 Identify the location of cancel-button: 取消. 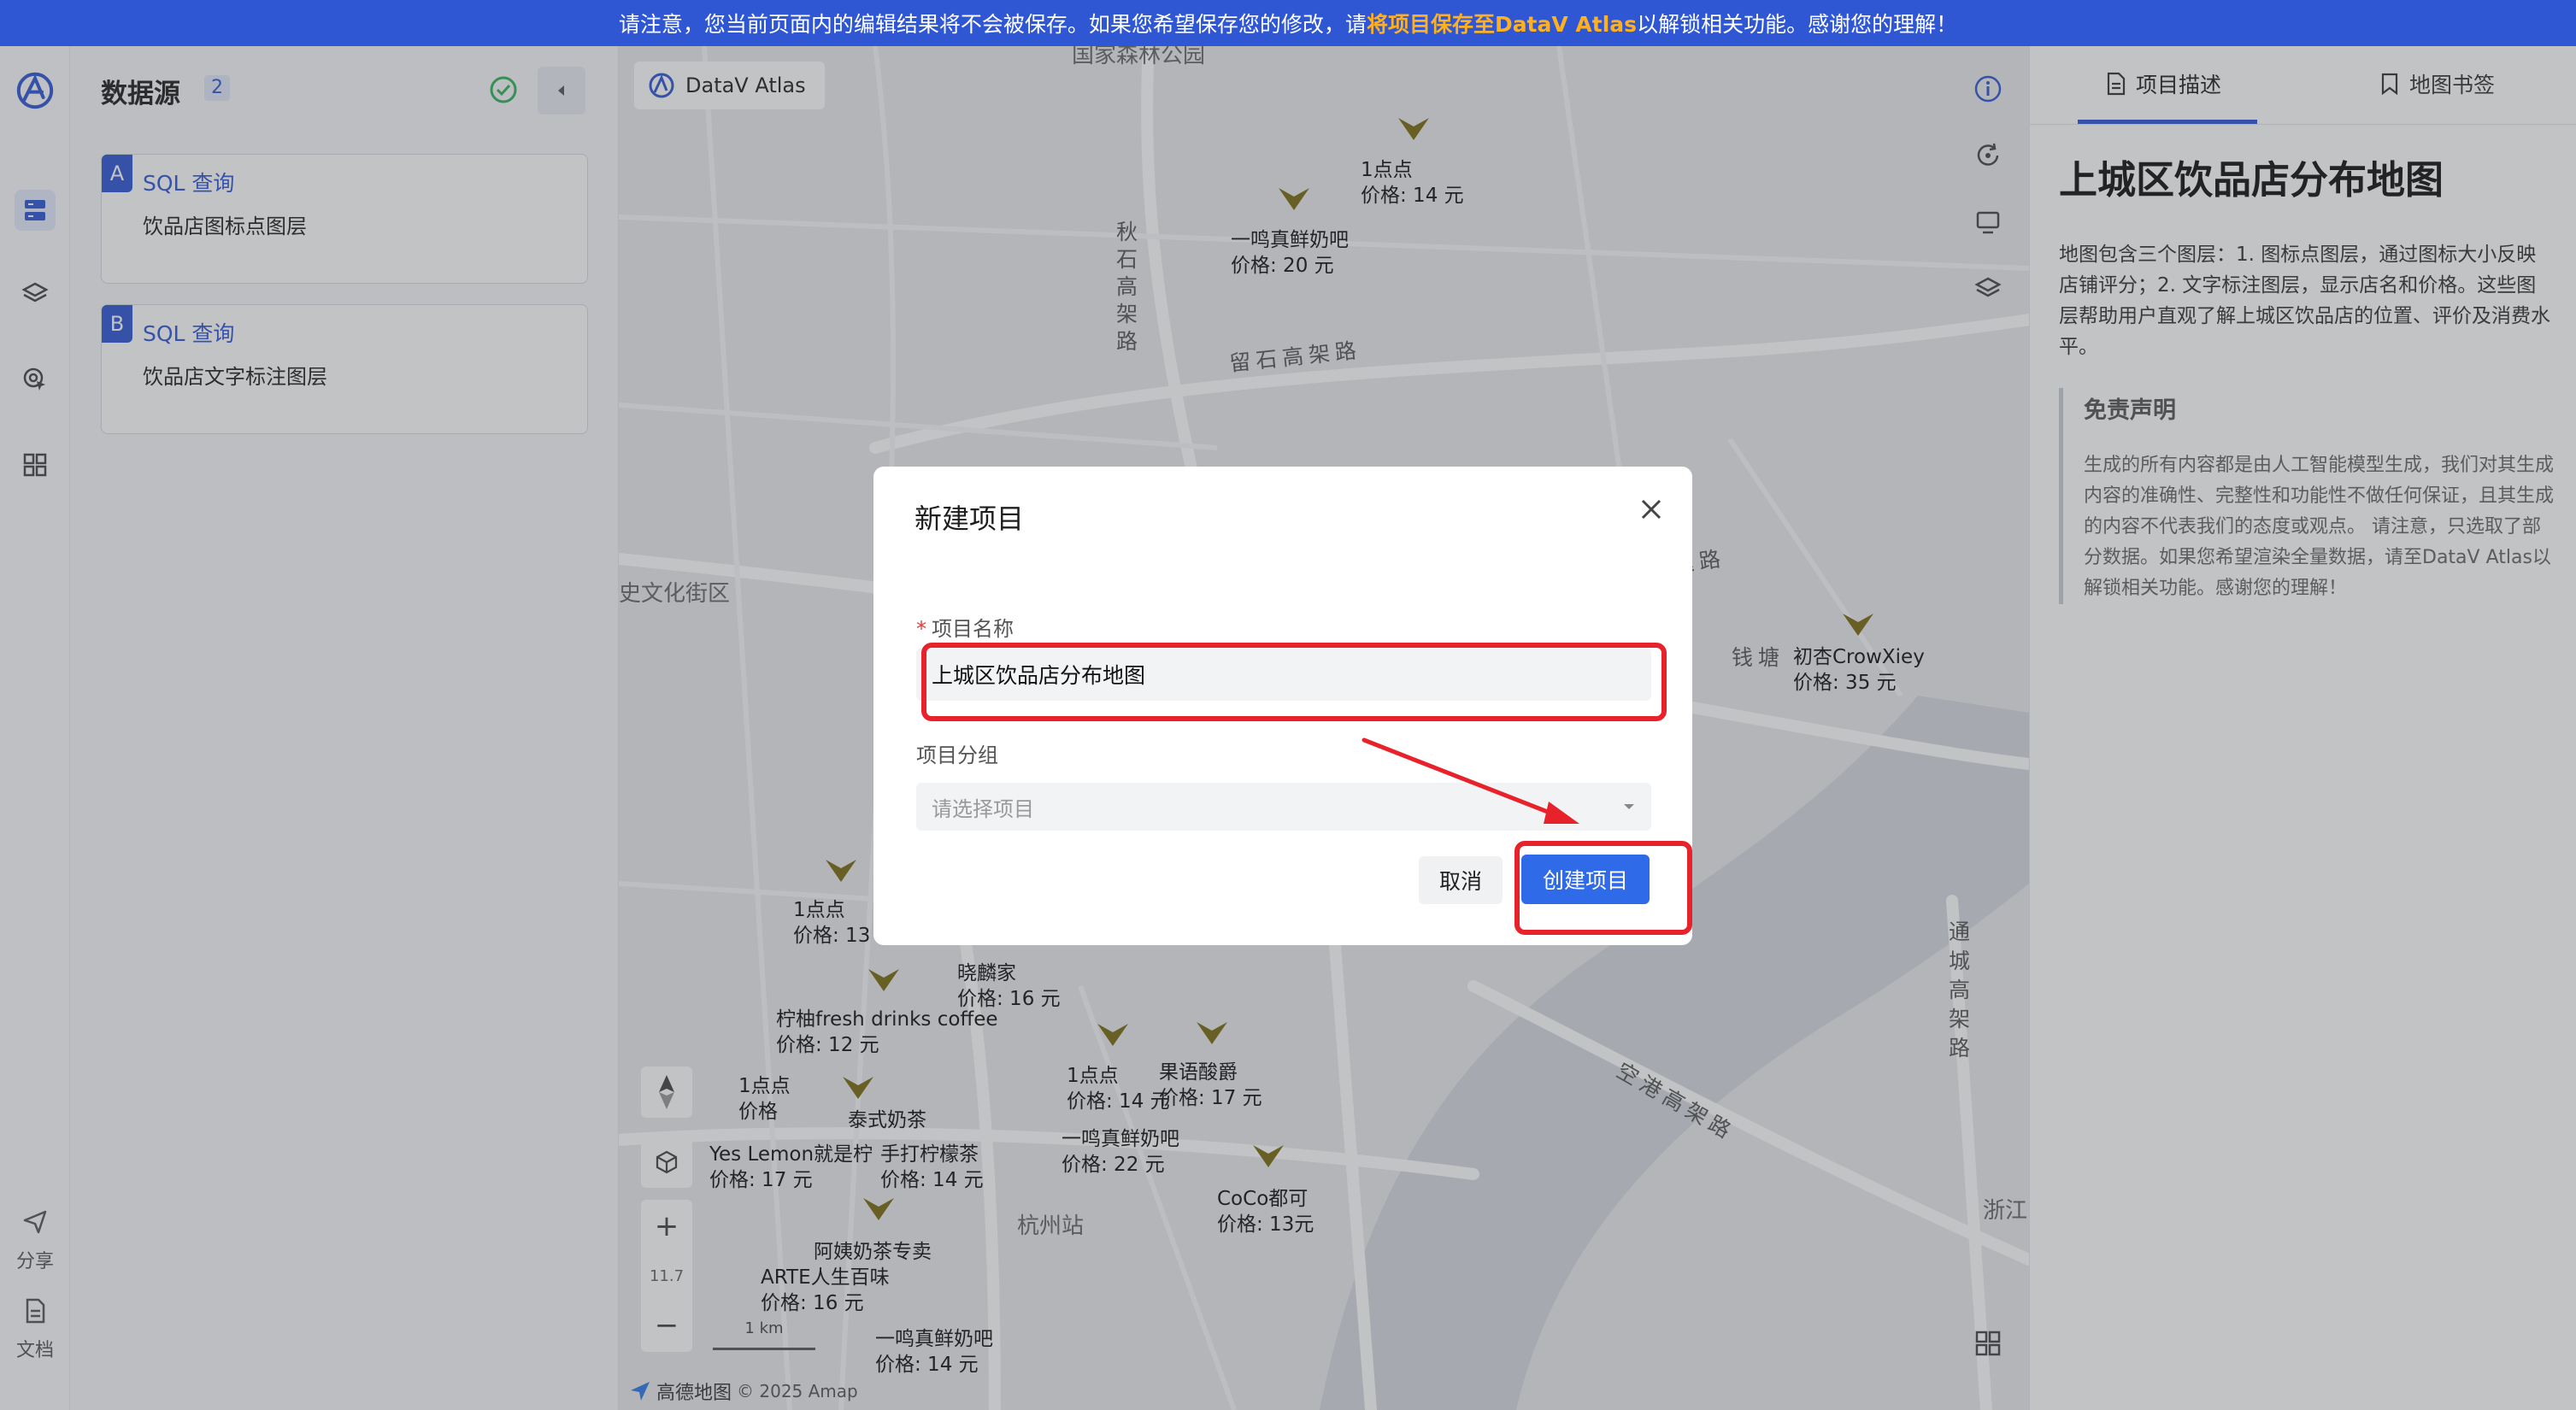
(1461, 880).